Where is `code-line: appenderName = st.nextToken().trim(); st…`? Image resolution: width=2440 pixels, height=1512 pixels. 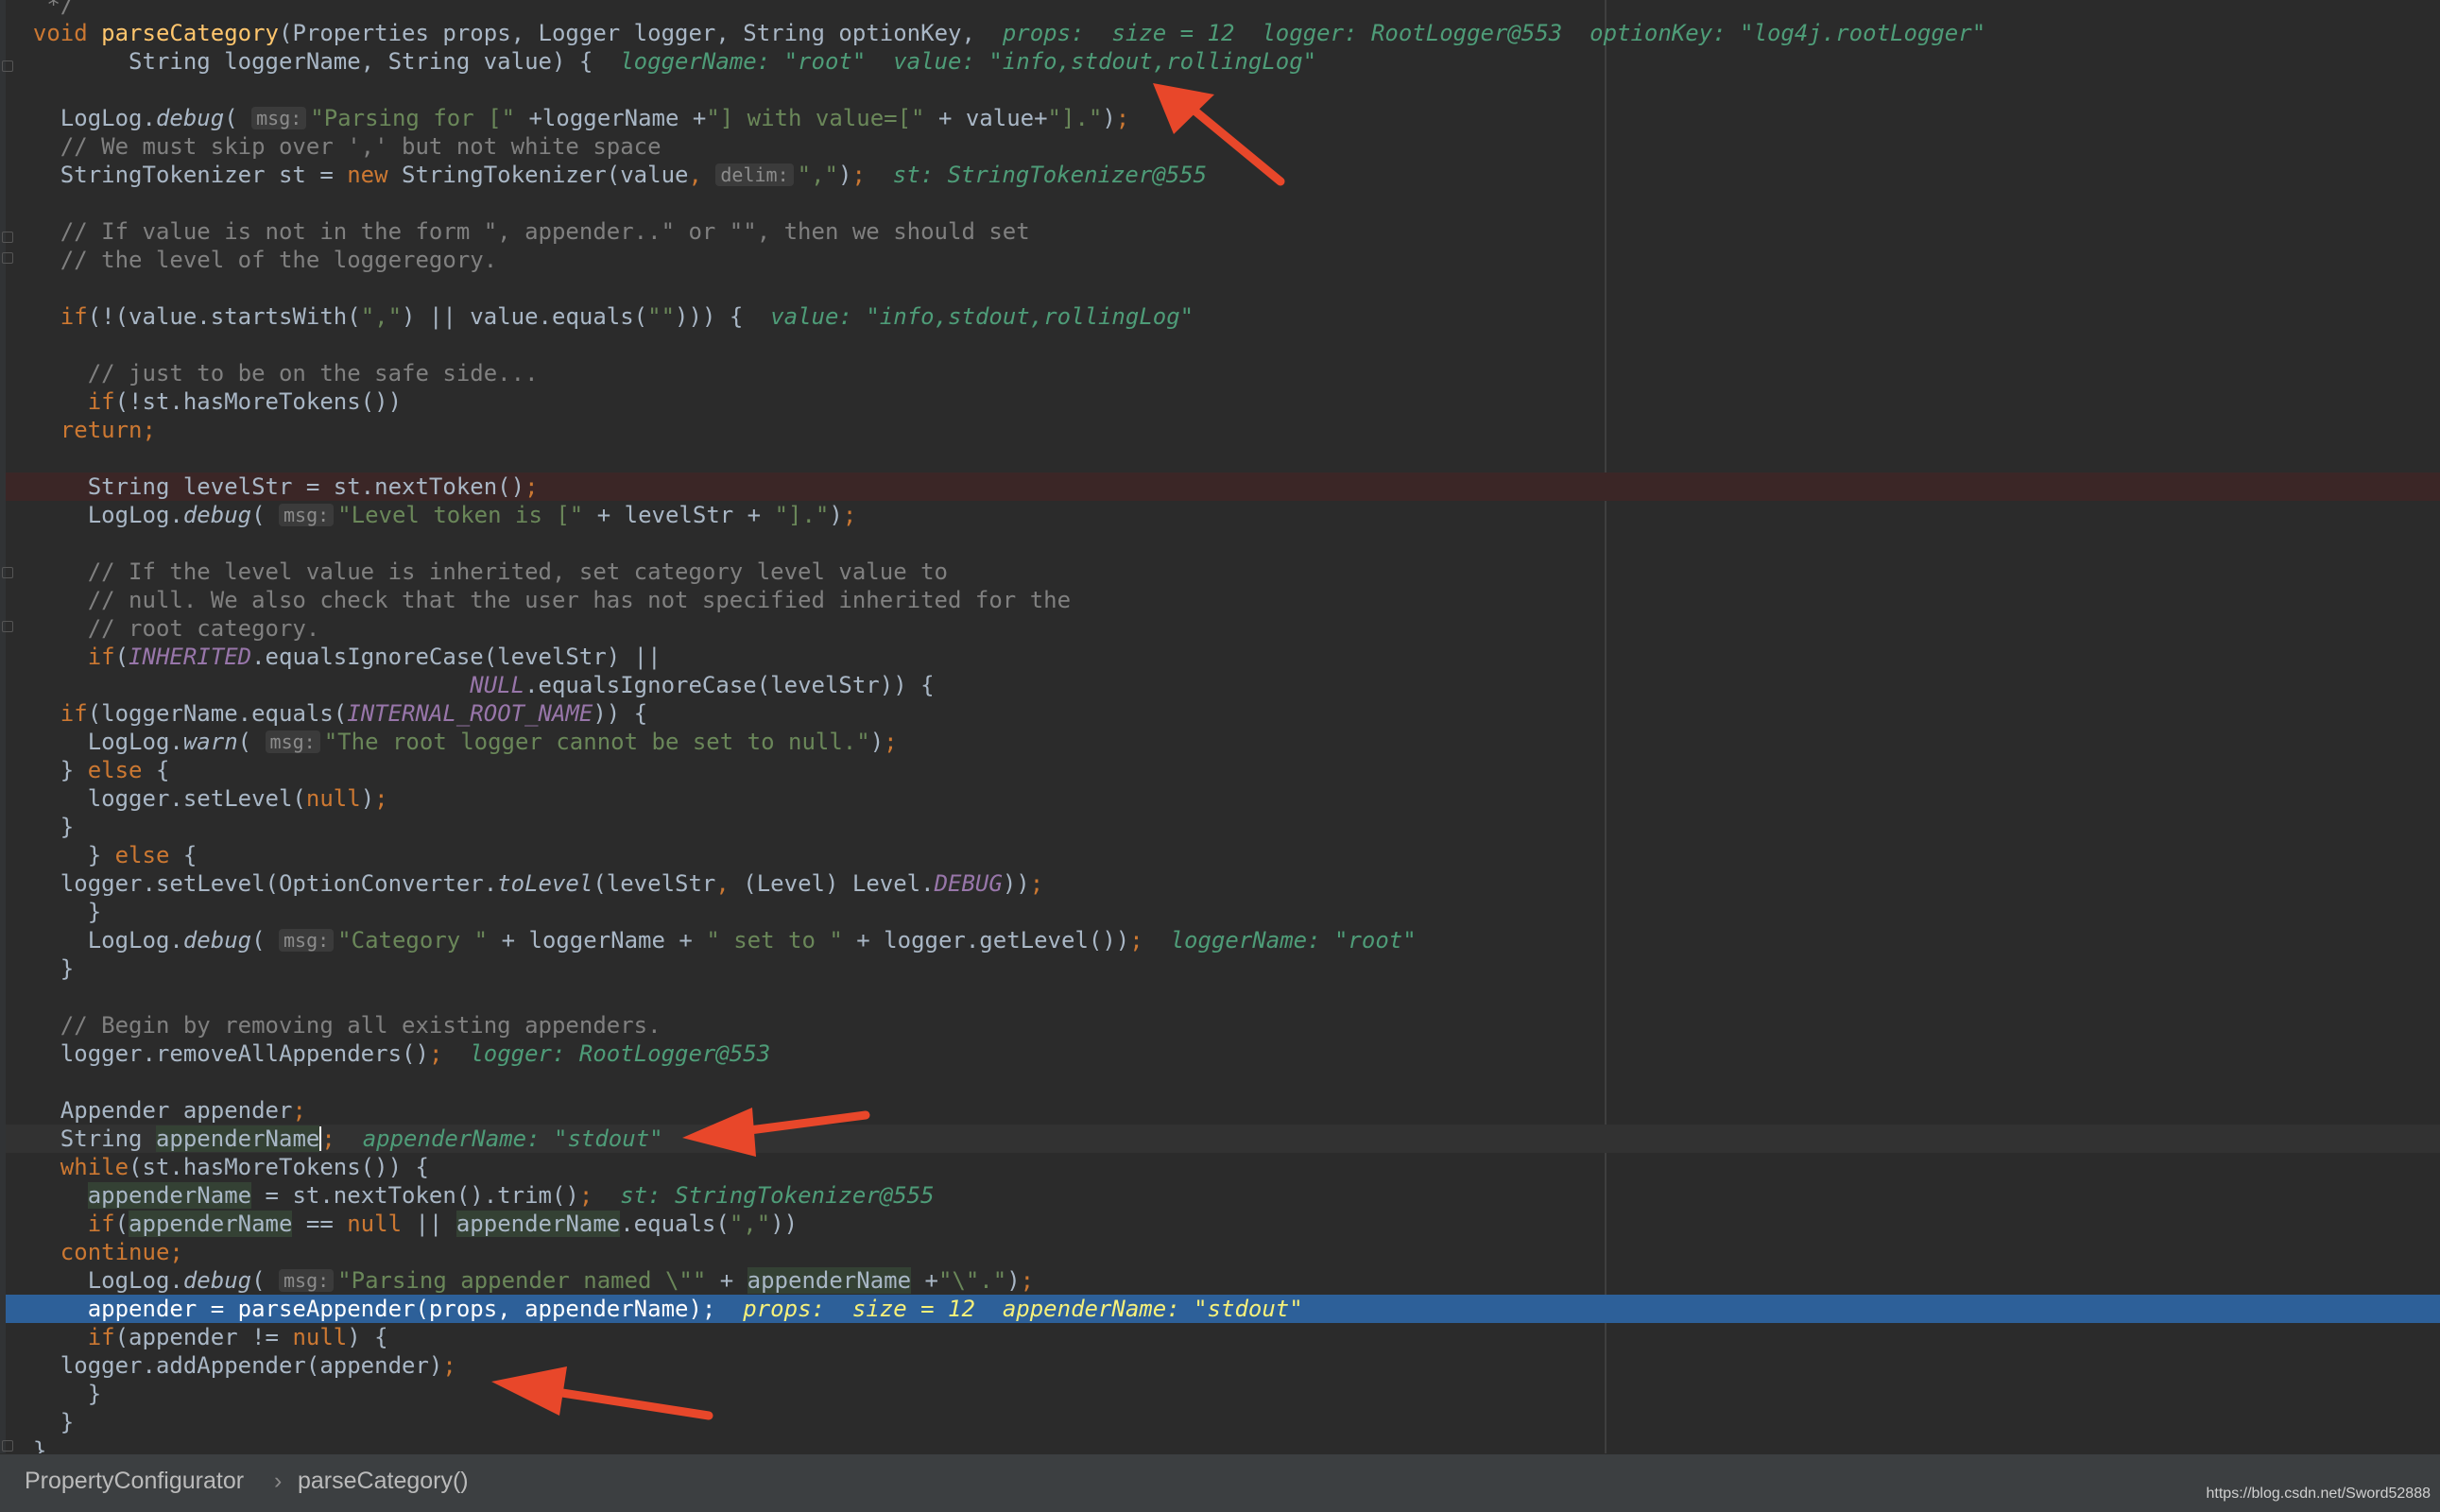
code-line: appenderName = st.nextToken().trim(); st… is located at coordinates (1223, 1195).